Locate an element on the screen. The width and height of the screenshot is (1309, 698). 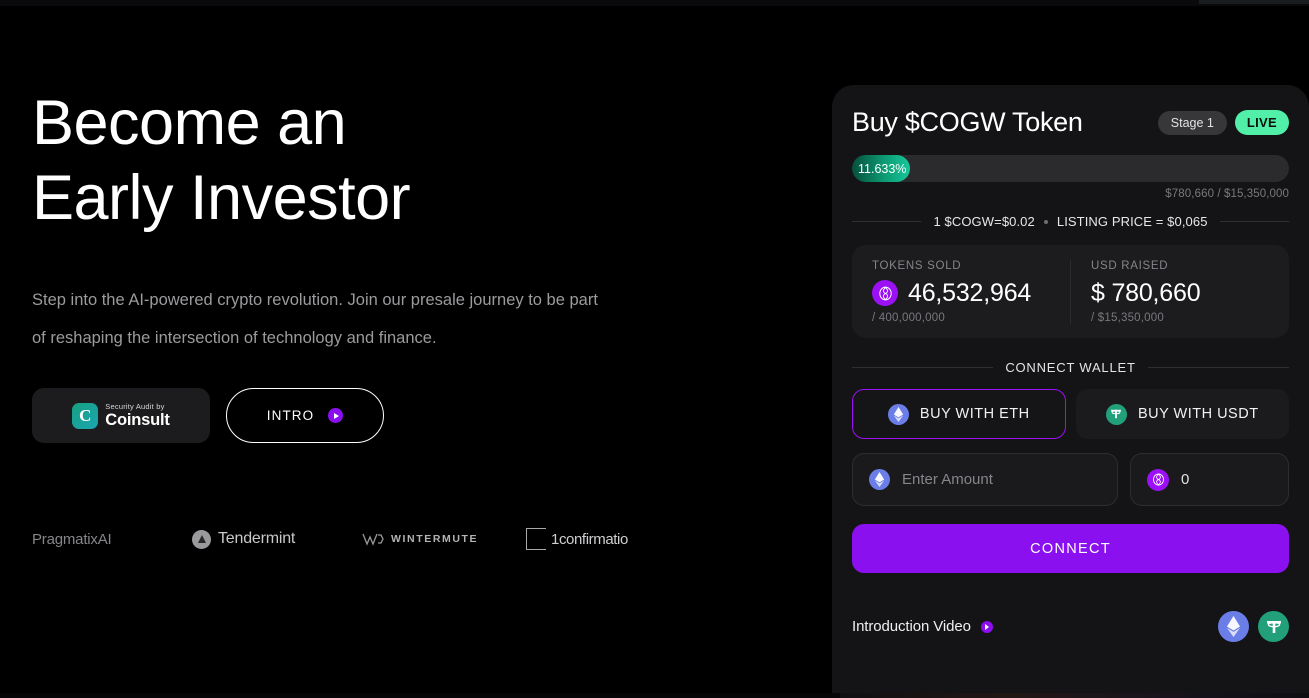
price-info-text: 1 $COGW=$0.02 LISTING PRICE = $0,065 is located at coordinates (1070, 221).